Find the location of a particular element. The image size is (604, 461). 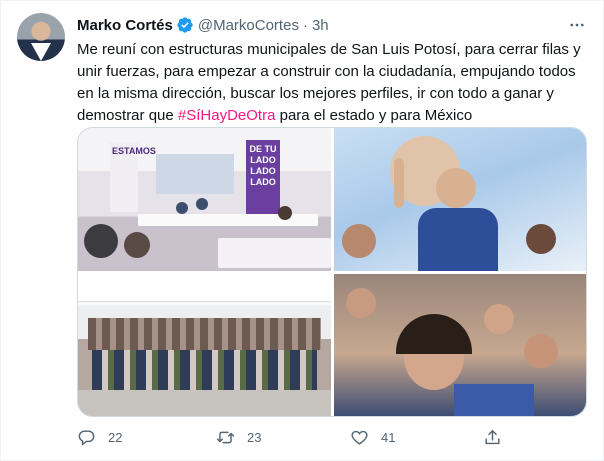

floor is located at coordinates (204, 403).